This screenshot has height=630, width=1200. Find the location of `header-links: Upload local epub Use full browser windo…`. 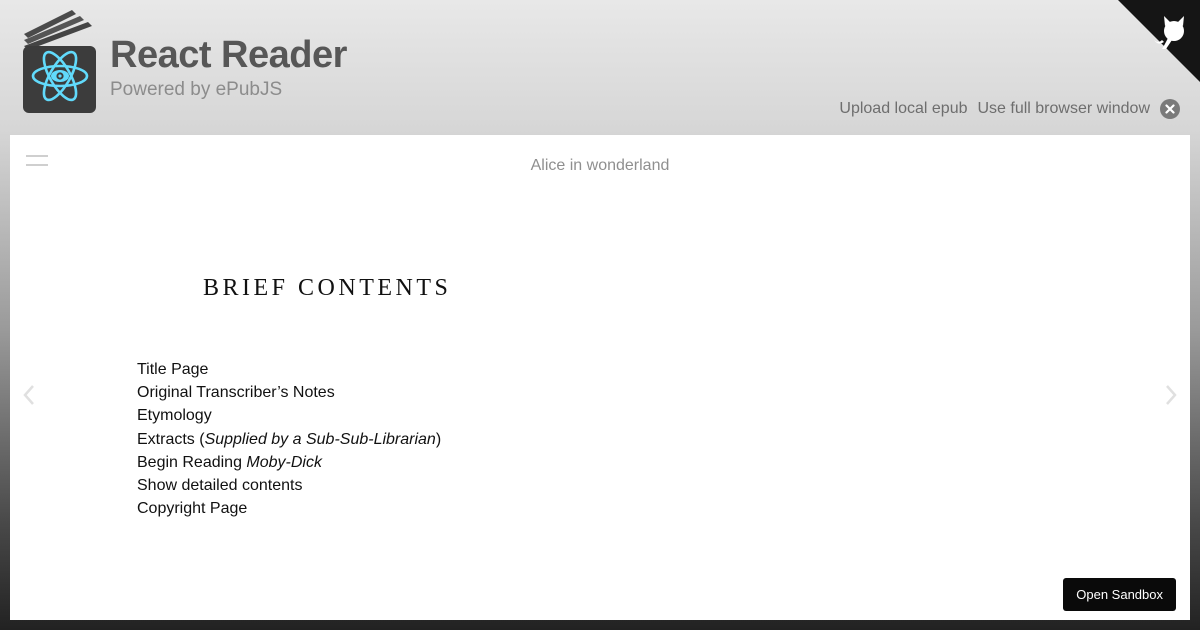

header-links: Upload local epub Use full browser windo… is located at coordinates (1009, 109).